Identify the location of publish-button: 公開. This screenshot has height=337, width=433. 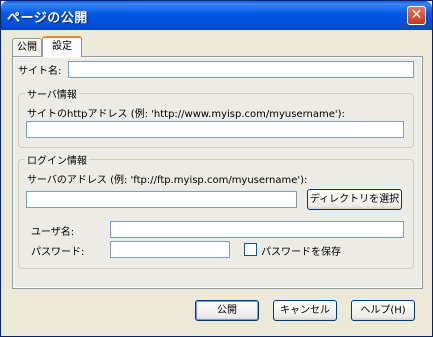
(227, 310).